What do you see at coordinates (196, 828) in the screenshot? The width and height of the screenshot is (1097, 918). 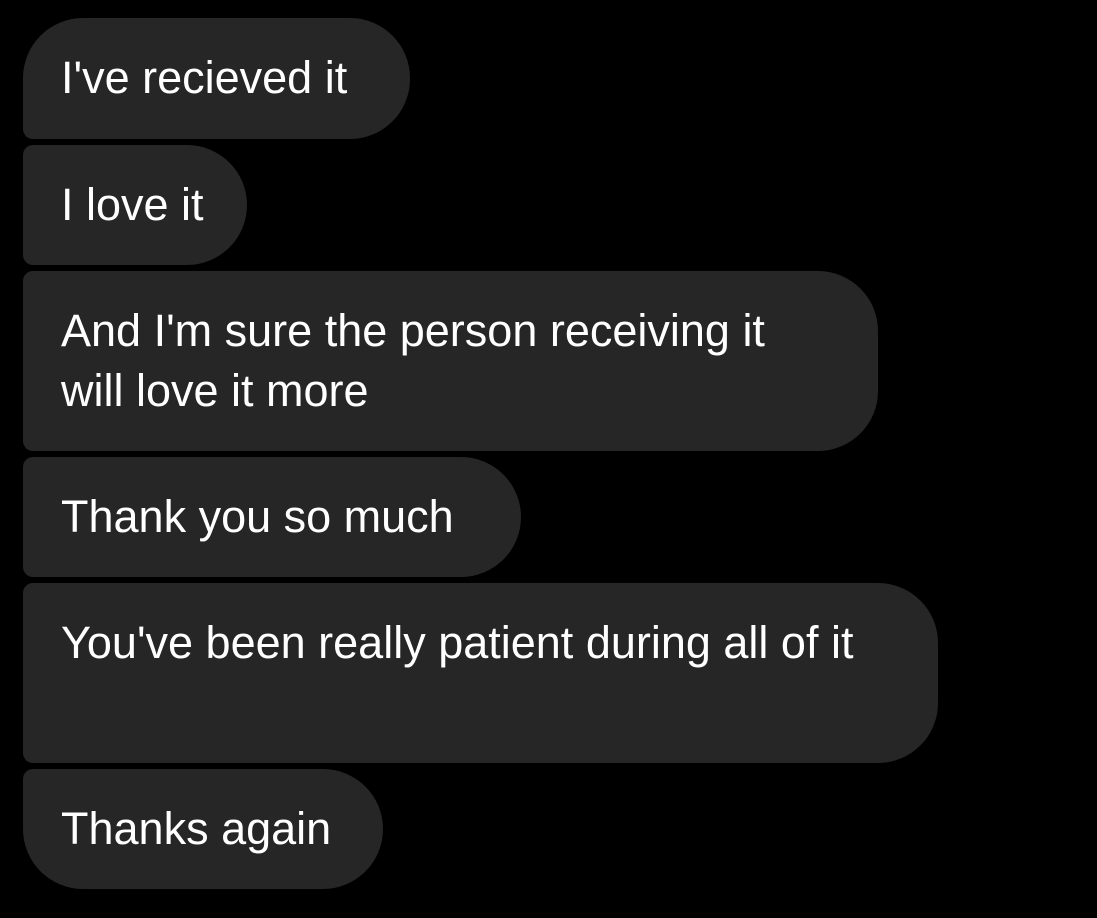 I see `message-text: Thanks again` at bounding box center [196, 828].